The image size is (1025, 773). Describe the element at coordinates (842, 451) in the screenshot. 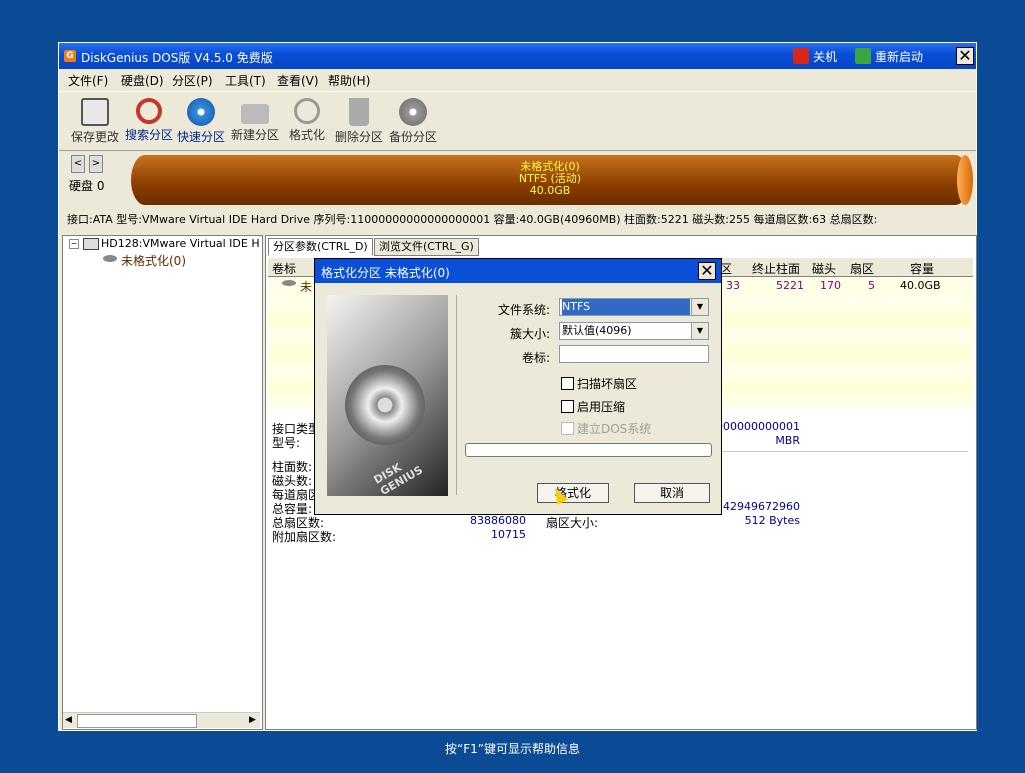

I see `divider` at that location.